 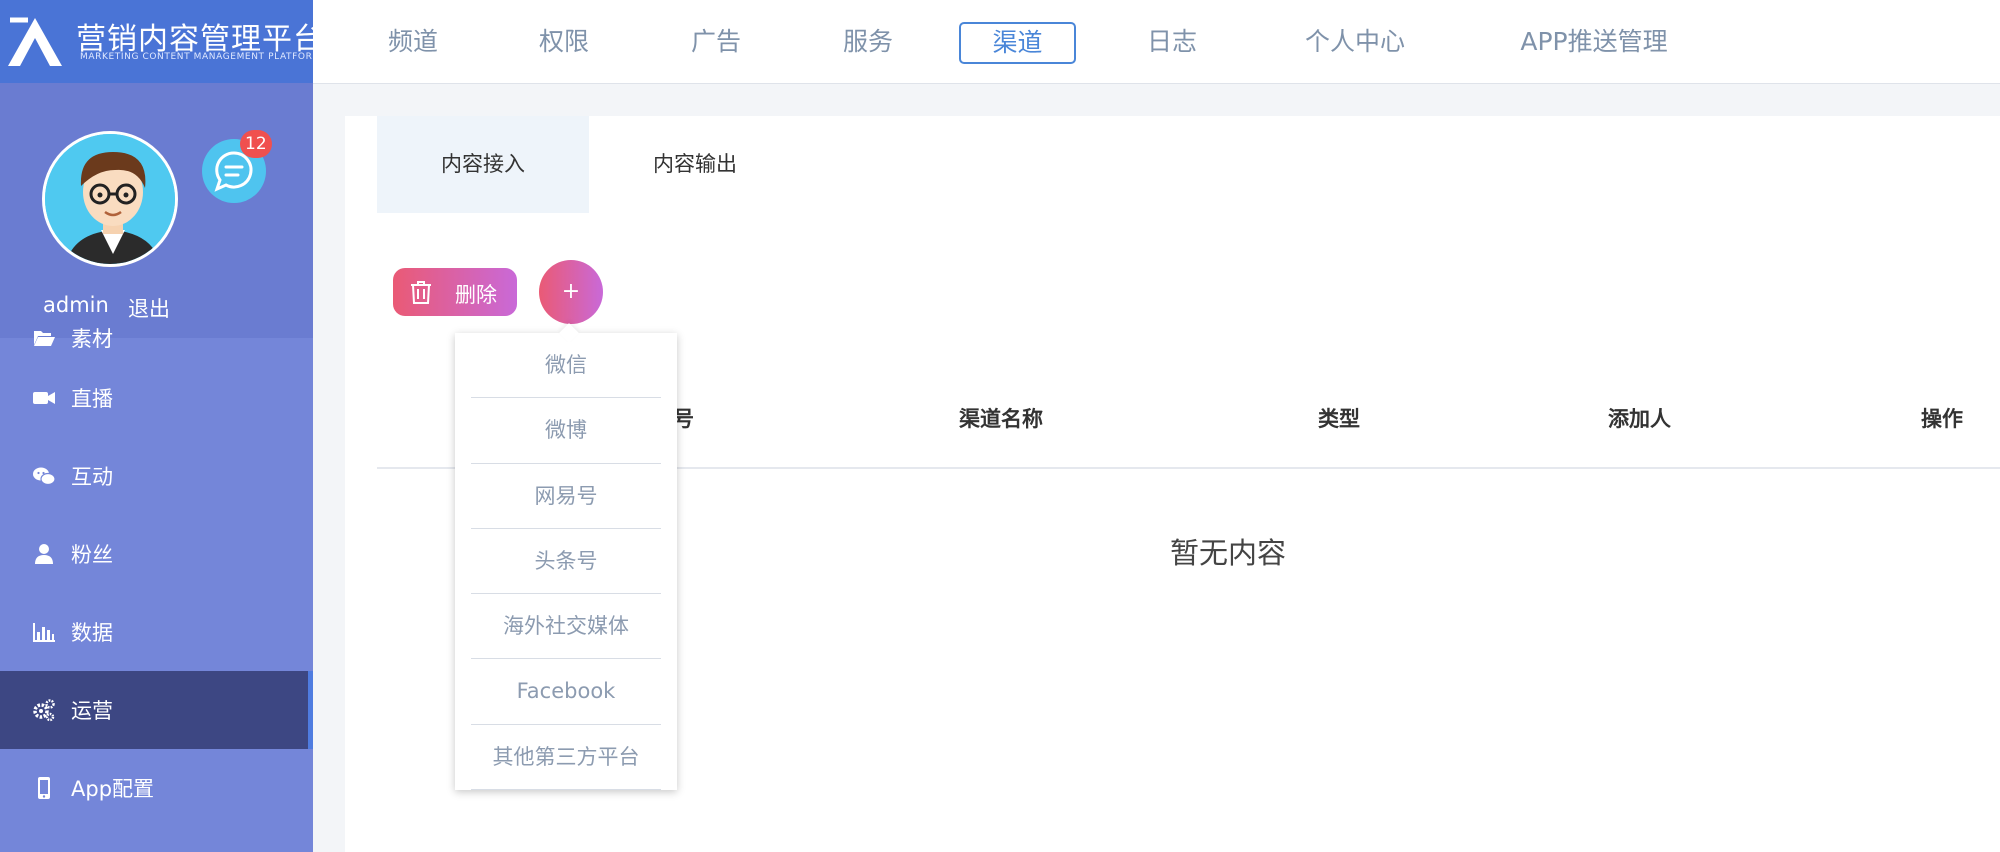 I want to click on tab-content-output: 内容输出, so click(x=695, y=164).